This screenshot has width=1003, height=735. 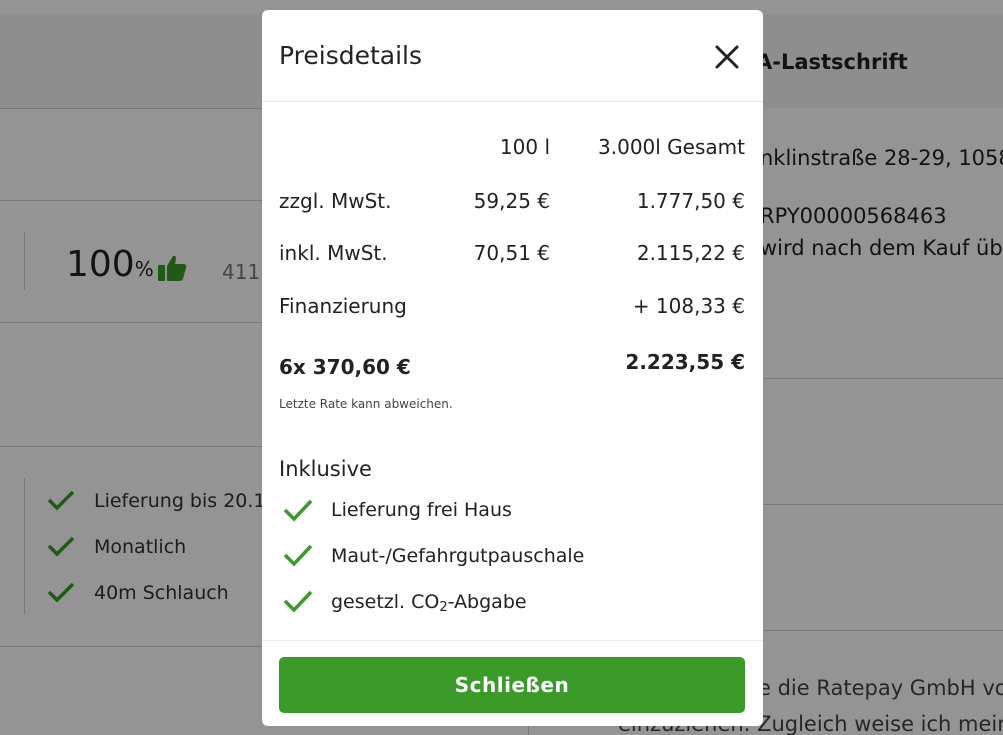 What do you see at coordinates (512, 685) in the screenshot?
I see `close-button: Schließen` at bounding box center [512, 685].